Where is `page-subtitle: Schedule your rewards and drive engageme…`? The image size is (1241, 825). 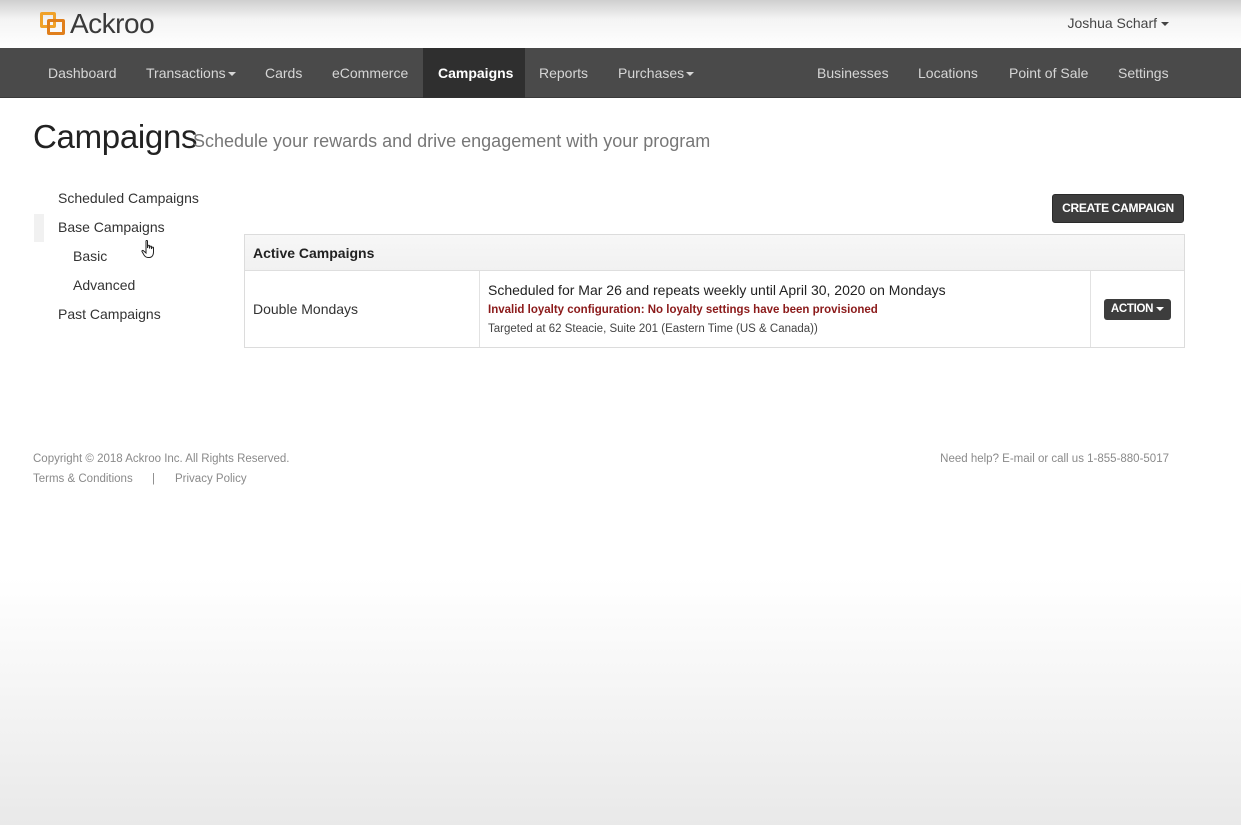 page-subtitle: Schedule your rewards and drive engageme… is located at coordinates (452, 141).